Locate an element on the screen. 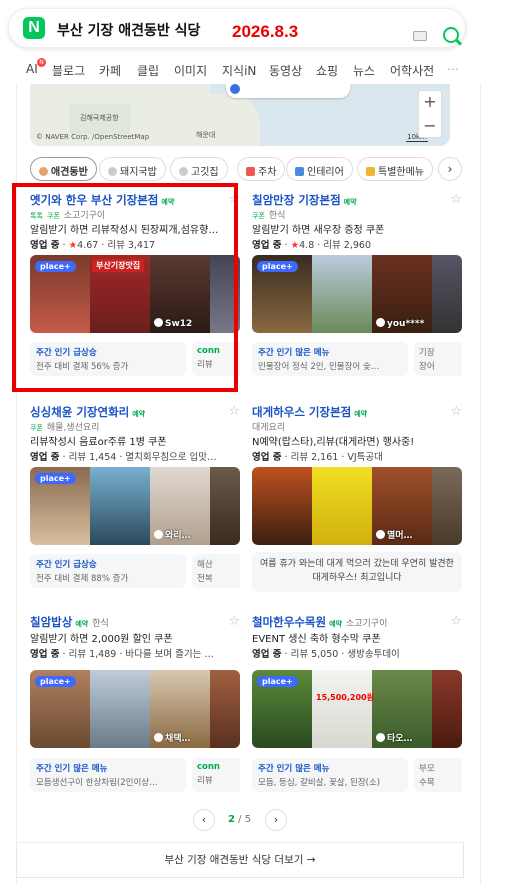 This screenshot has height=893, width=507. search-query: 부산 기장 애견동반 식당 is located at coordinates (128, 30).